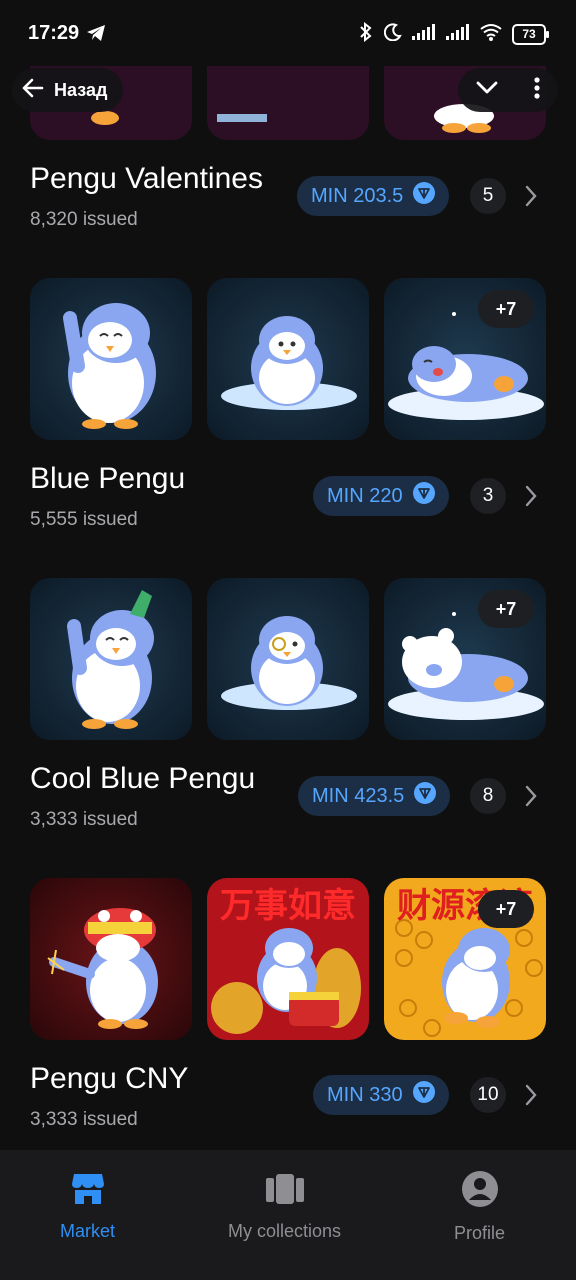 Image resolution: width=576 pixels, height=1280 pixels. Describe the element at coordinates (96, 35) in the screenshot. I see `telegram-icon` at that location.